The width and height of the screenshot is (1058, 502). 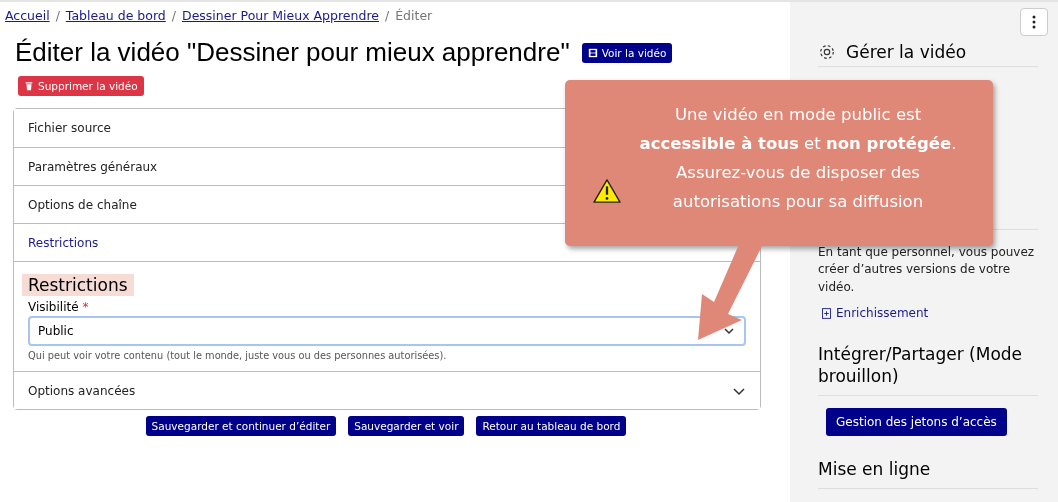 What do you see at coordinates (906, 52) in the screenshot?
I see `sidebar-heading: Gérer la vidéo` at bounding box center [906, 52].